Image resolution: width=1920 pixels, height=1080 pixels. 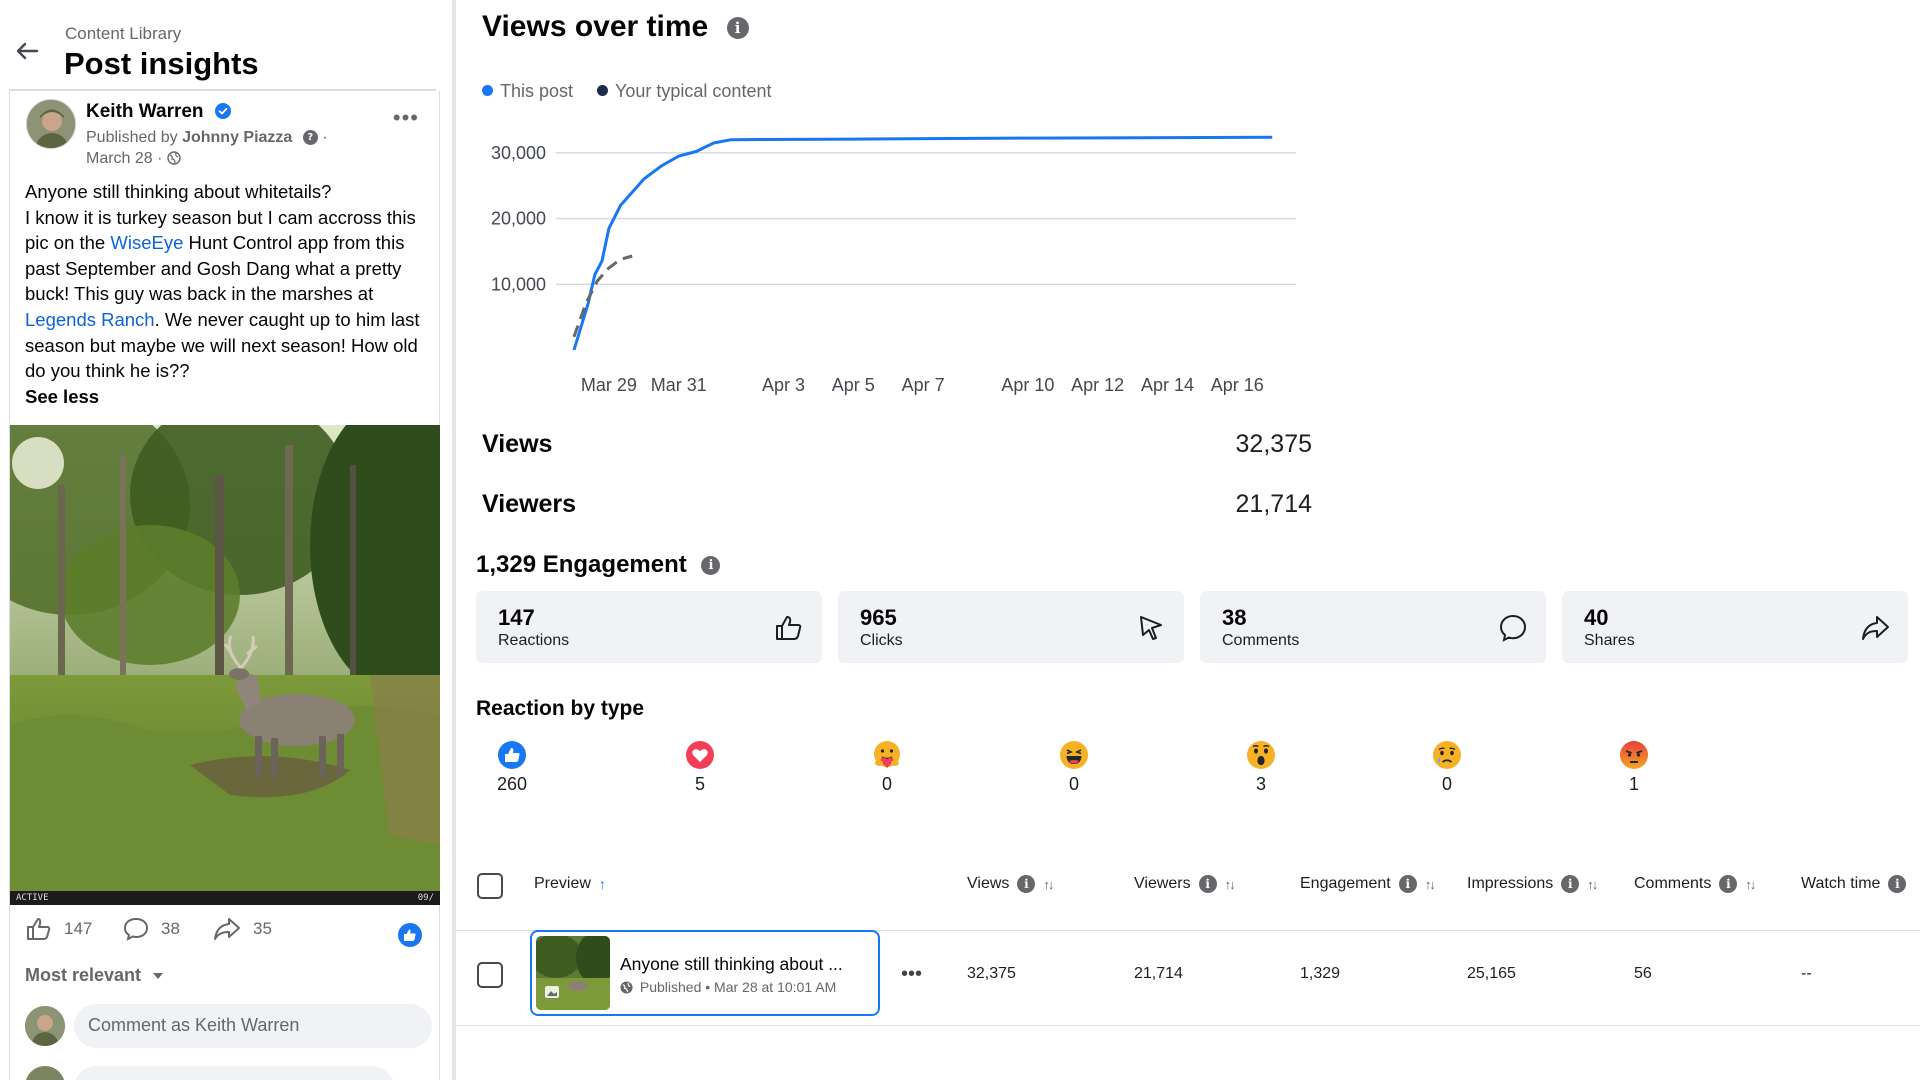 I want to click on author-name: Keith Warren, so click(x=158, y=112).